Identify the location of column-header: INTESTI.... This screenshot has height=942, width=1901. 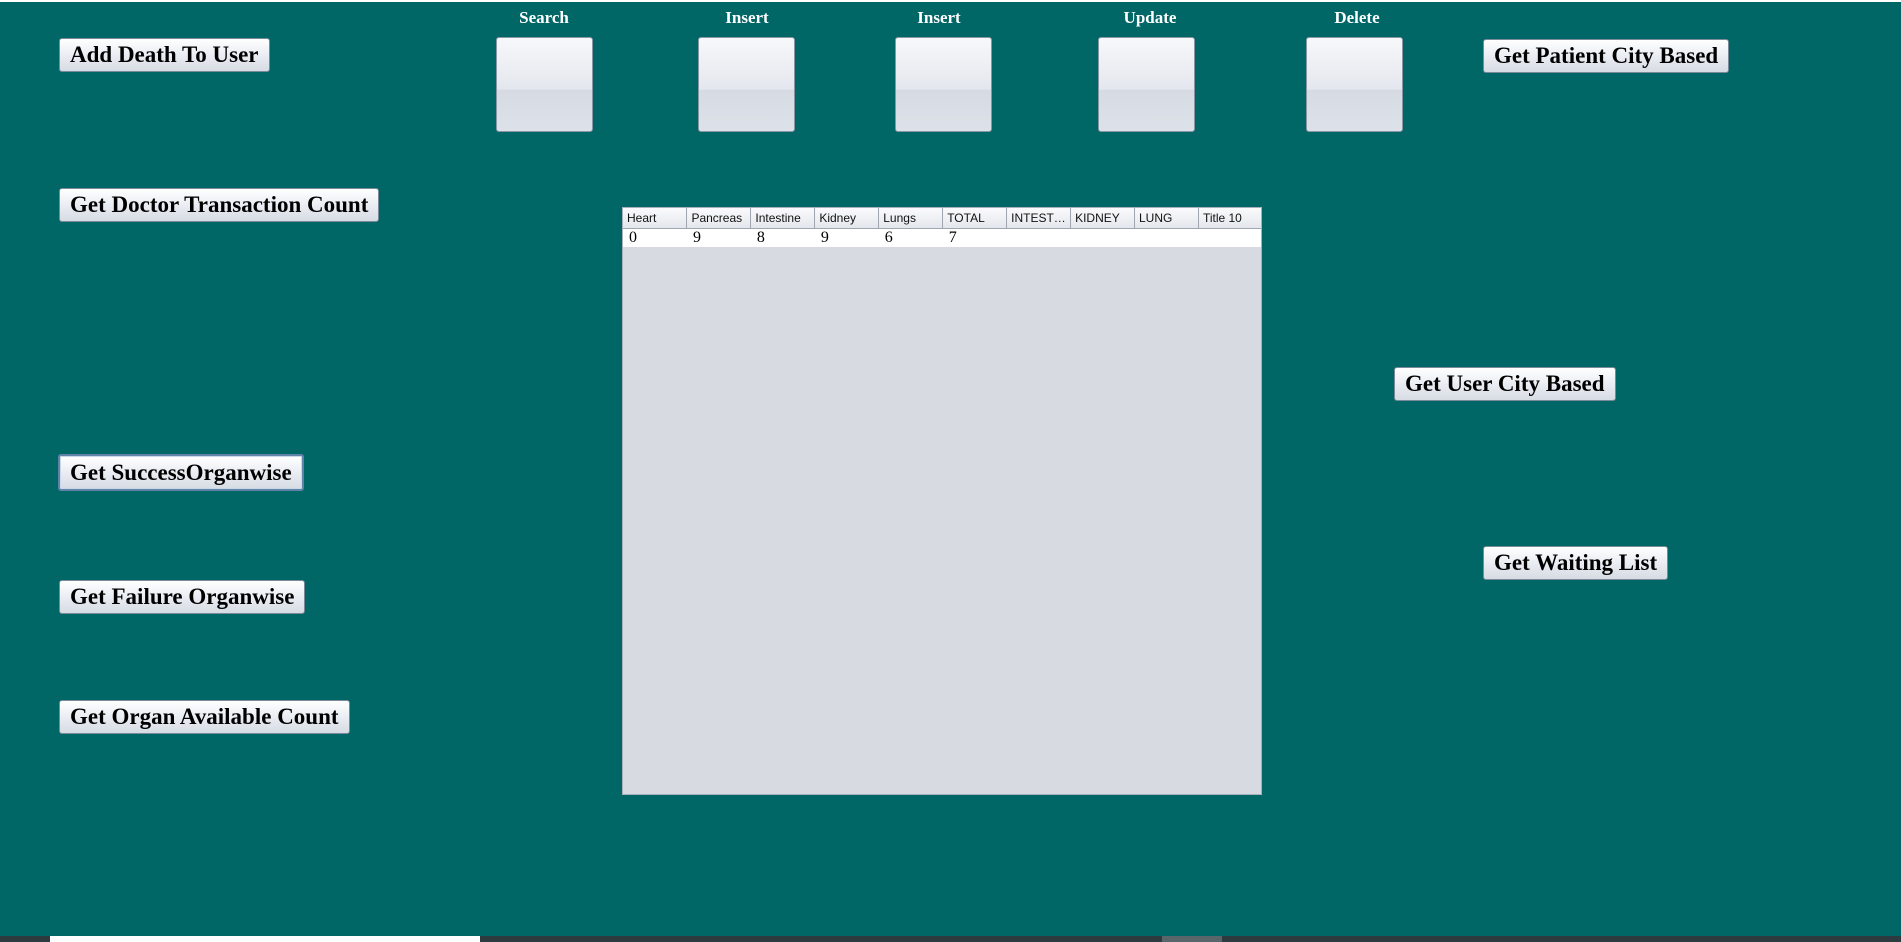
(1039, 218).